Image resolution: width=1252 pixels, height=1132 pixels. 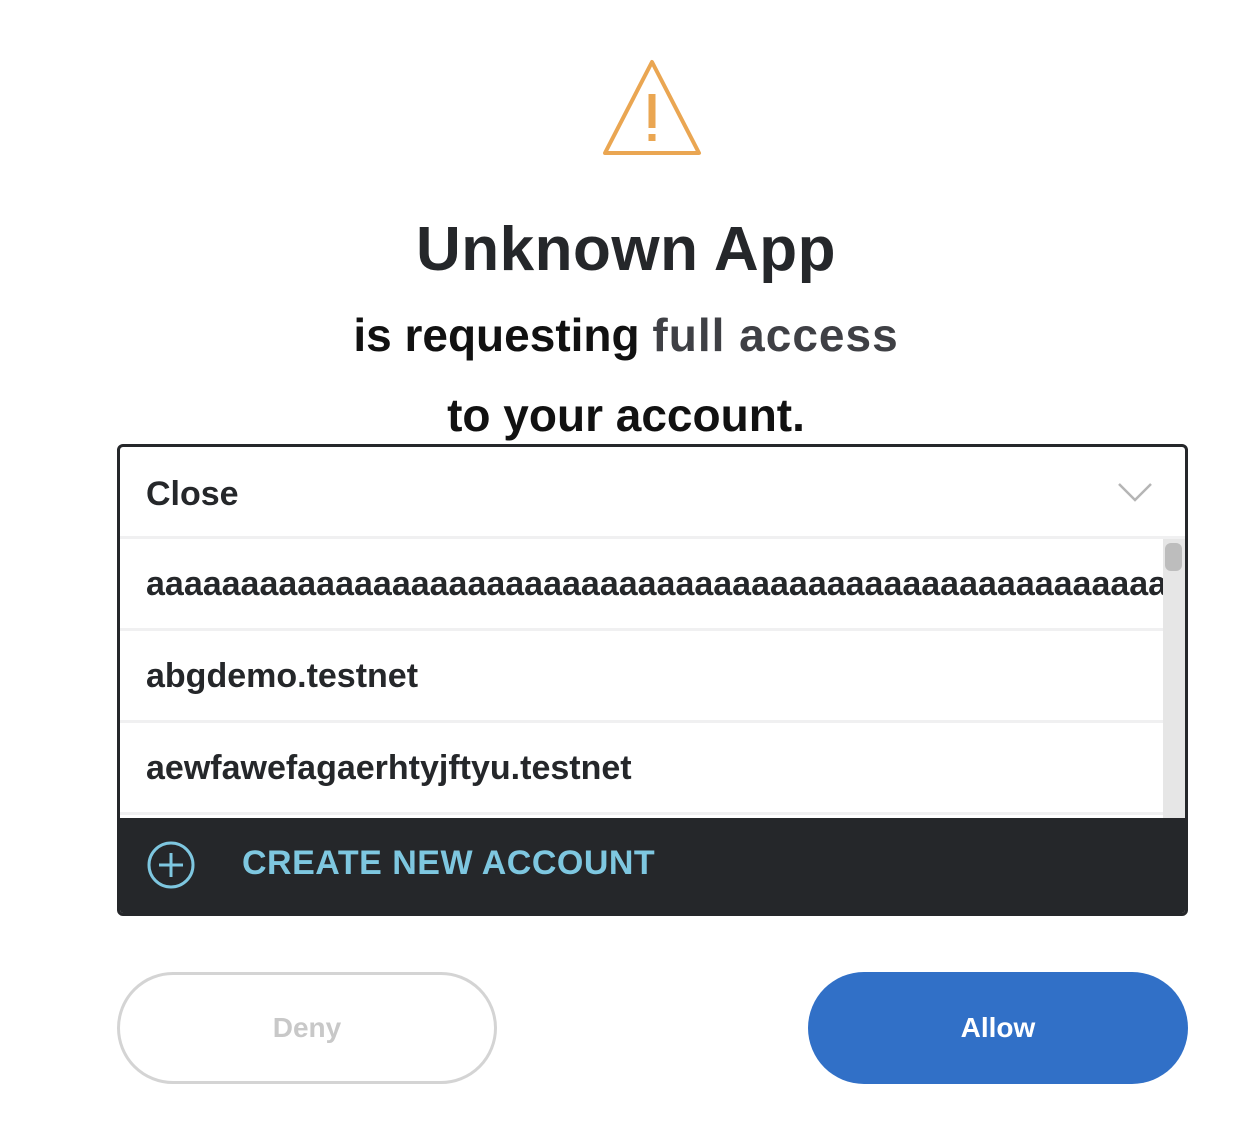 I want to click on warning-icon, so click(x=652, y=107).